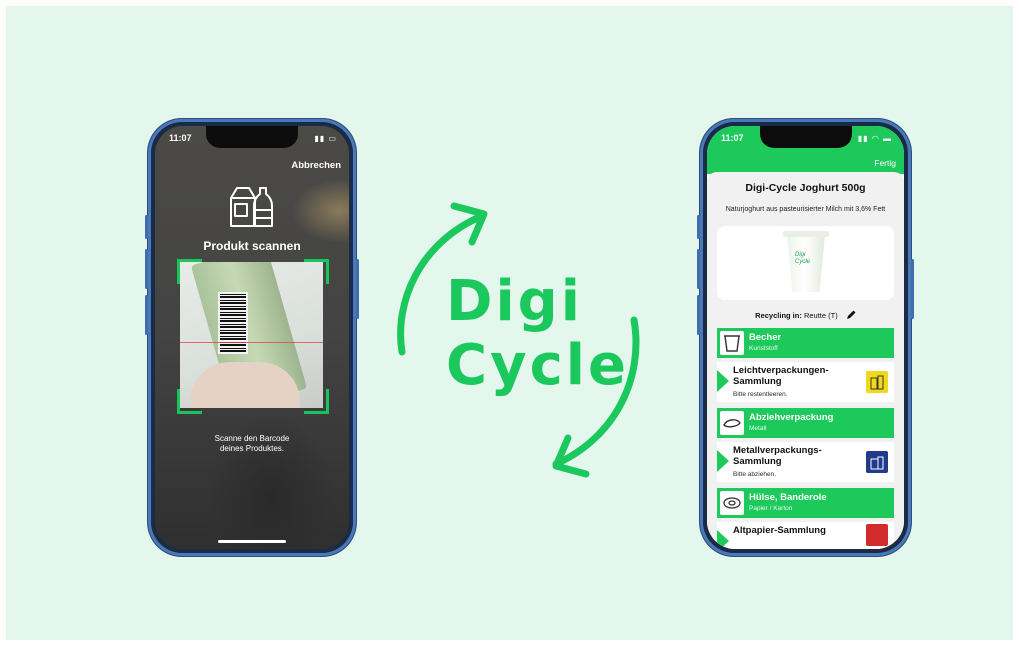 The height and width of the screenshot is (646, 1019). Describe the element at coordinates (251, 342) in the screenshot. I see `scan-line` at that location.